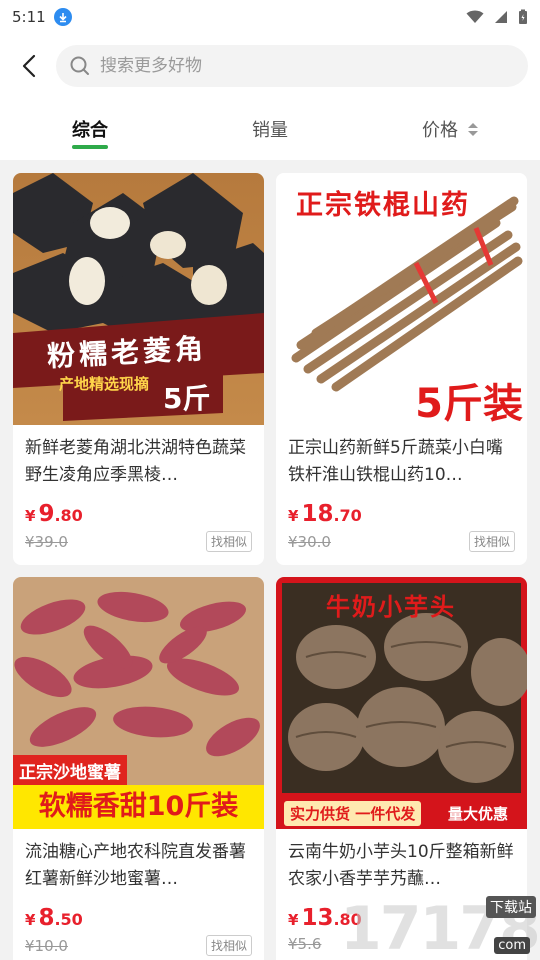  Describe the element at coordinates (138, 299) in the screenshot. I see `product-image: 粉糯老菱角 产地精选现摘 5斤` at that location.